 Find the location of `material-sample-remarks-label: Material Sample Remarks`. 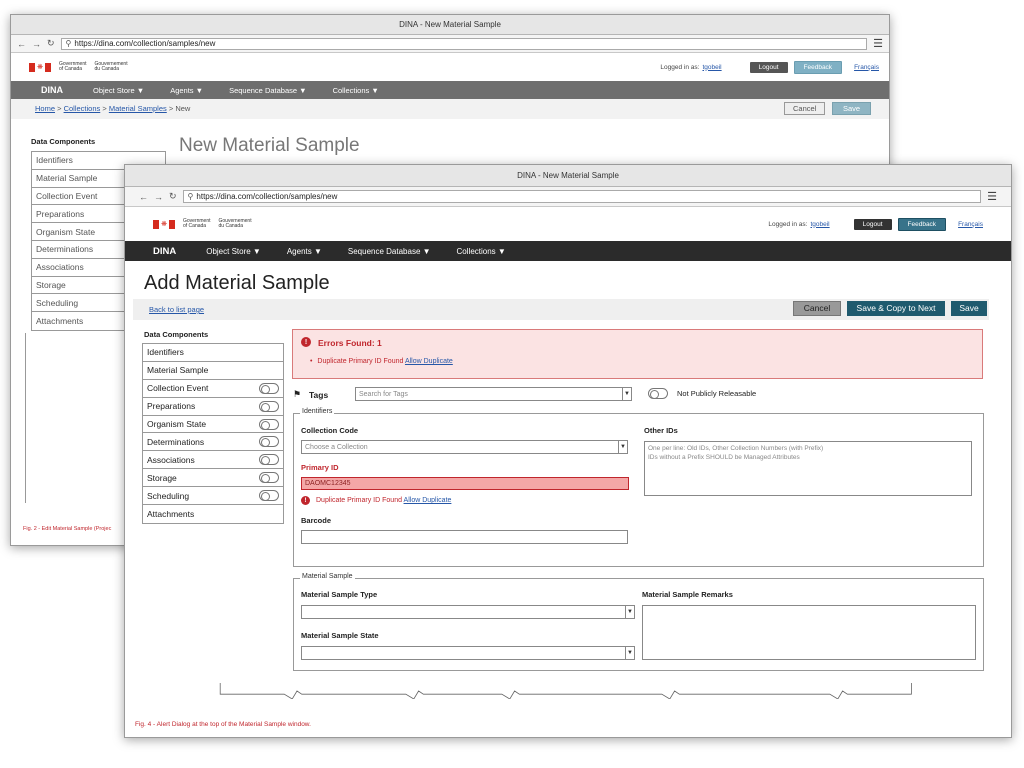

material-sample-remarks-label: Material Sample Remarks is located at coordinates (687, 594).